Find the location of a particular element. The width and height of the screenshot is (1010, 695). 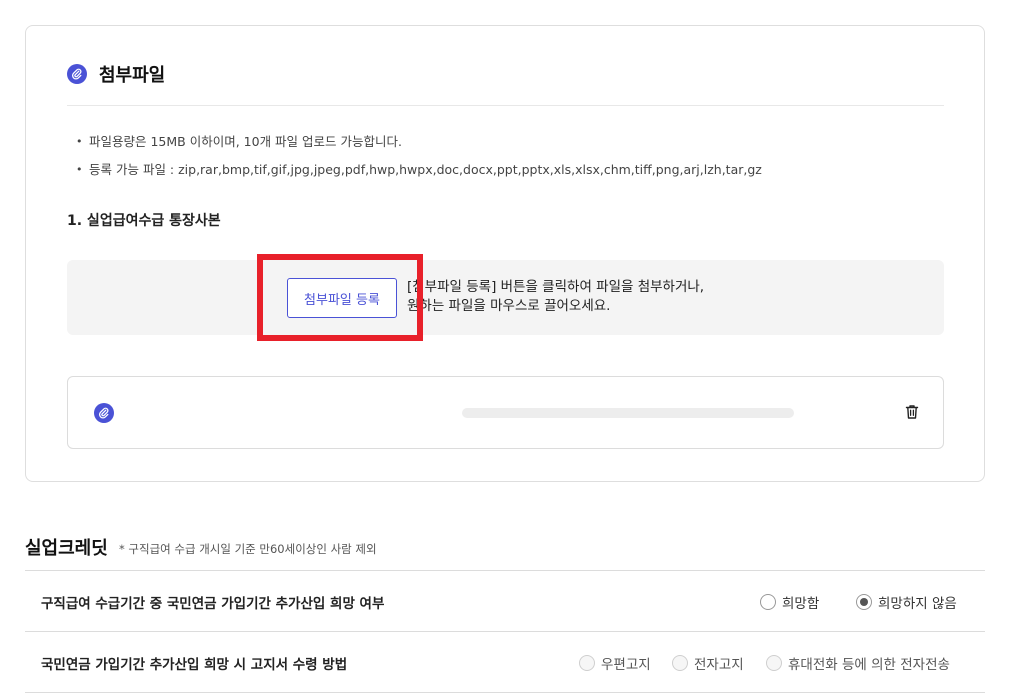

file-name-placeholder is located at coordinates (628, 413).